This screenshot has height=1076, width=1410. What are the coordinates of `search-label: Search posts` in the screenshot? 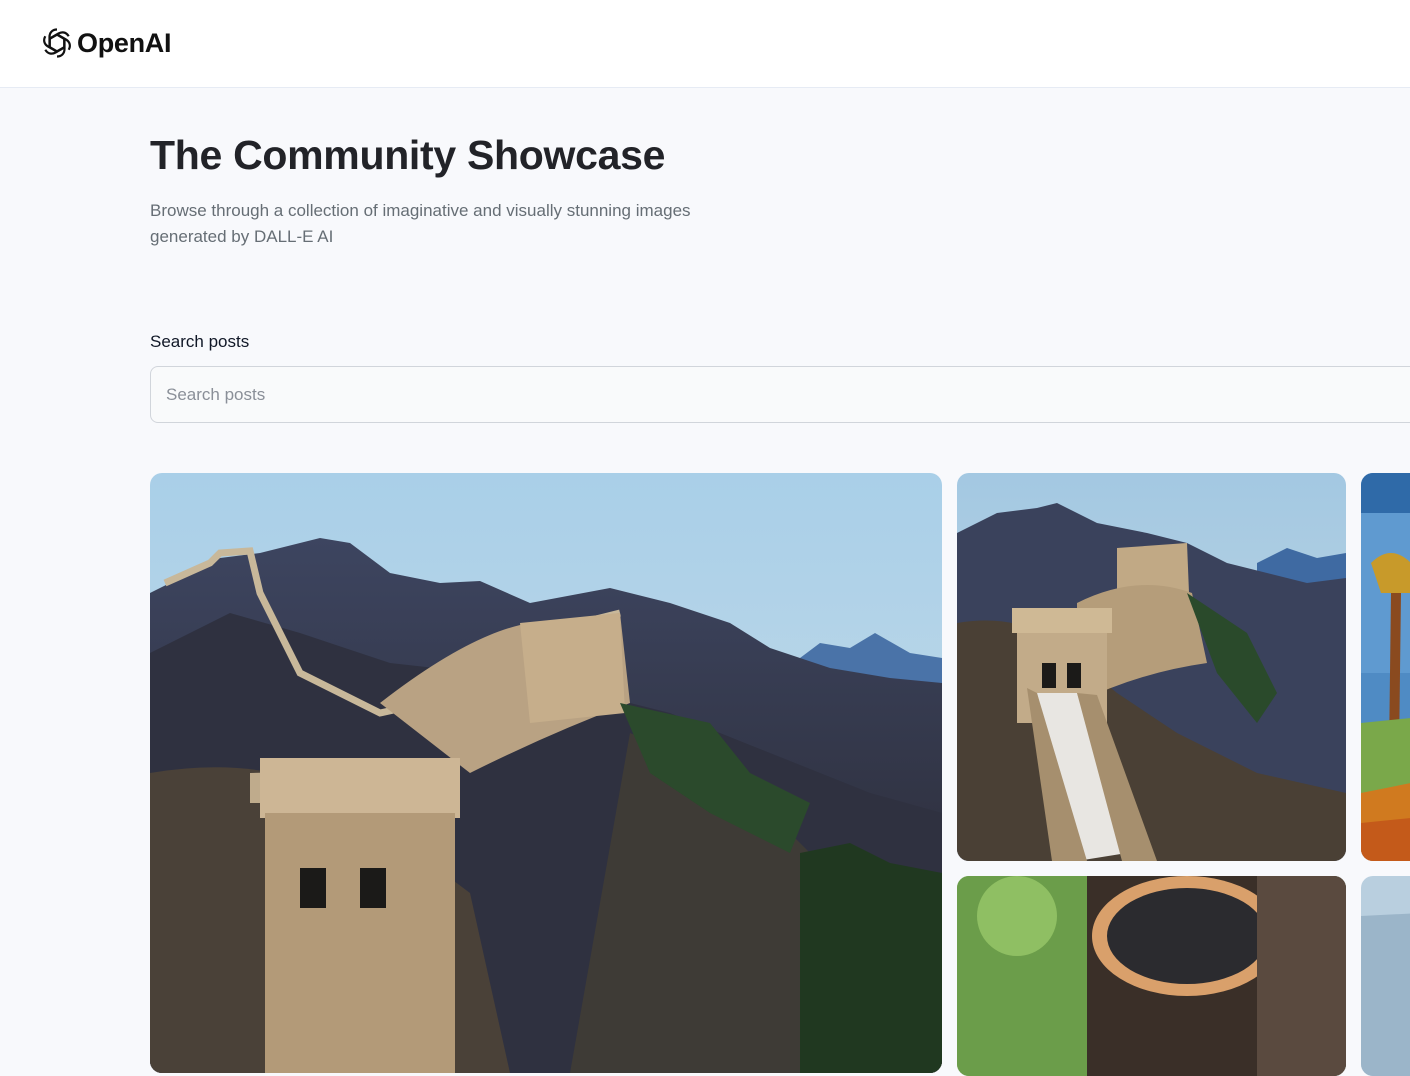 It's located at (200, 341).